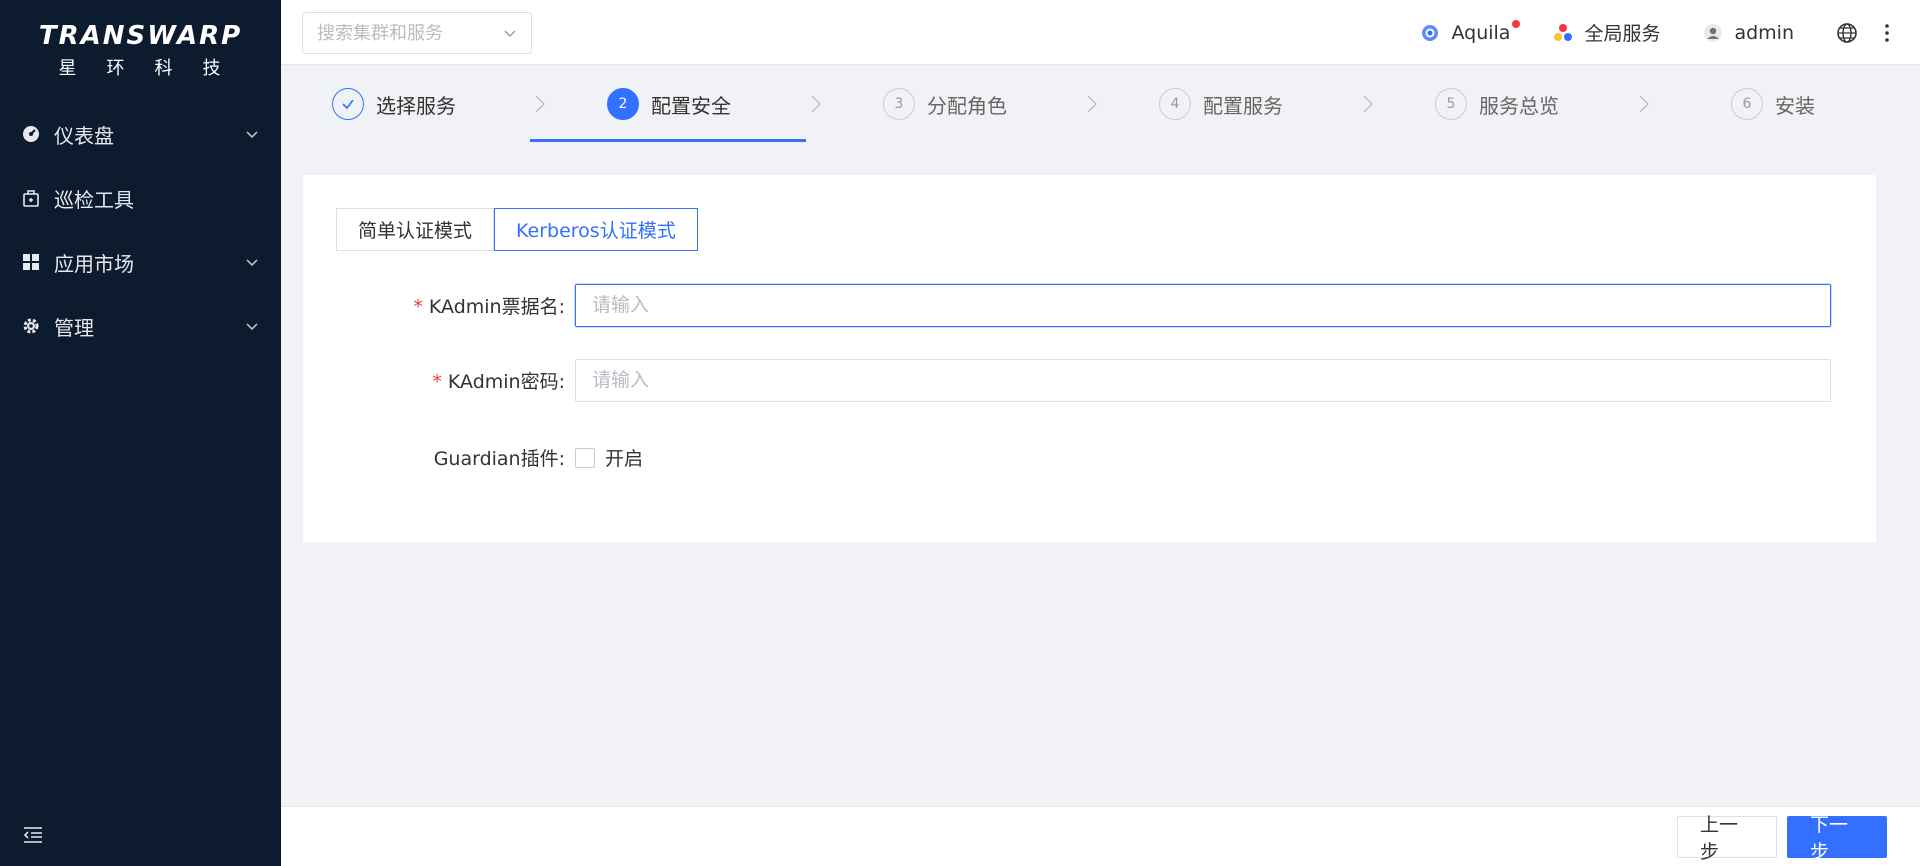 This screenshot has width=1920, height=866. What do you see at coordinates (1175, 104) in the screenshot?
I see `step-number: 4` at bounding box center [1175, 104].